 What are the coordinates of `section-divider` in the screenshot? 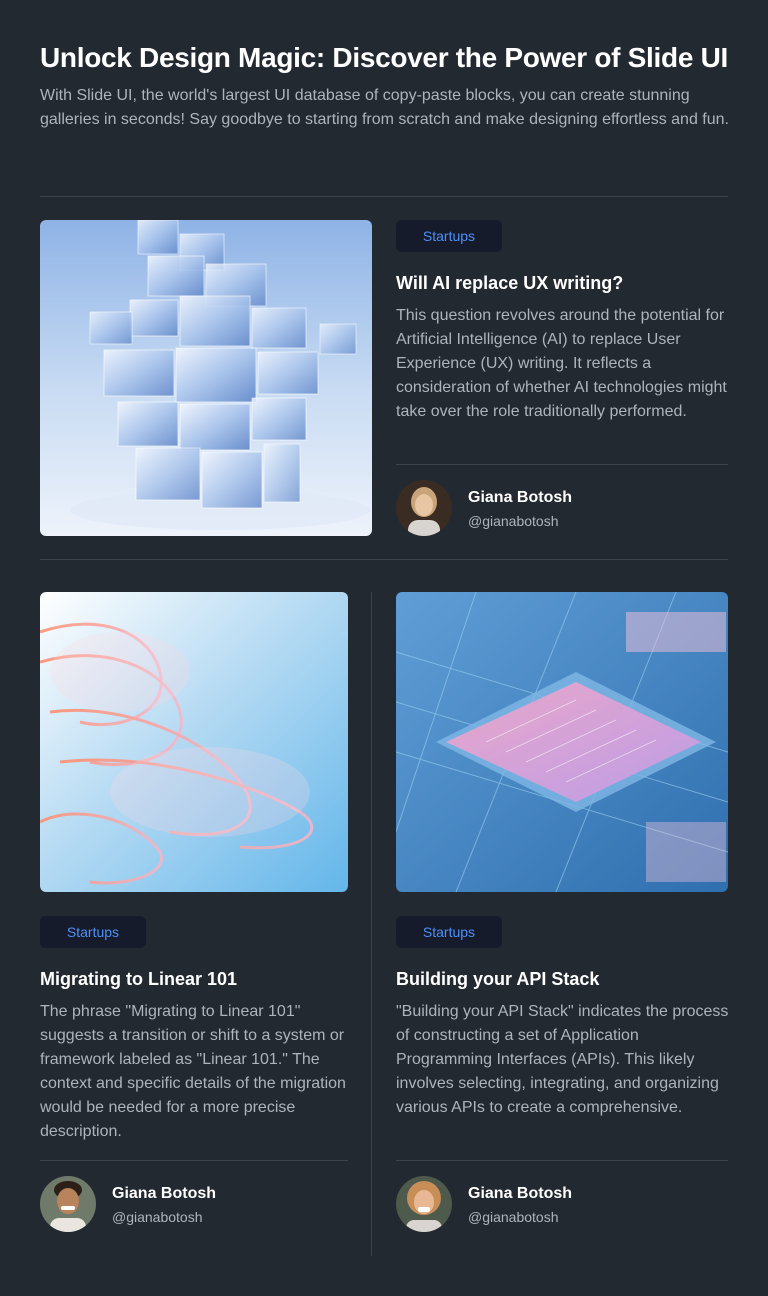 It's located at (384, 559).